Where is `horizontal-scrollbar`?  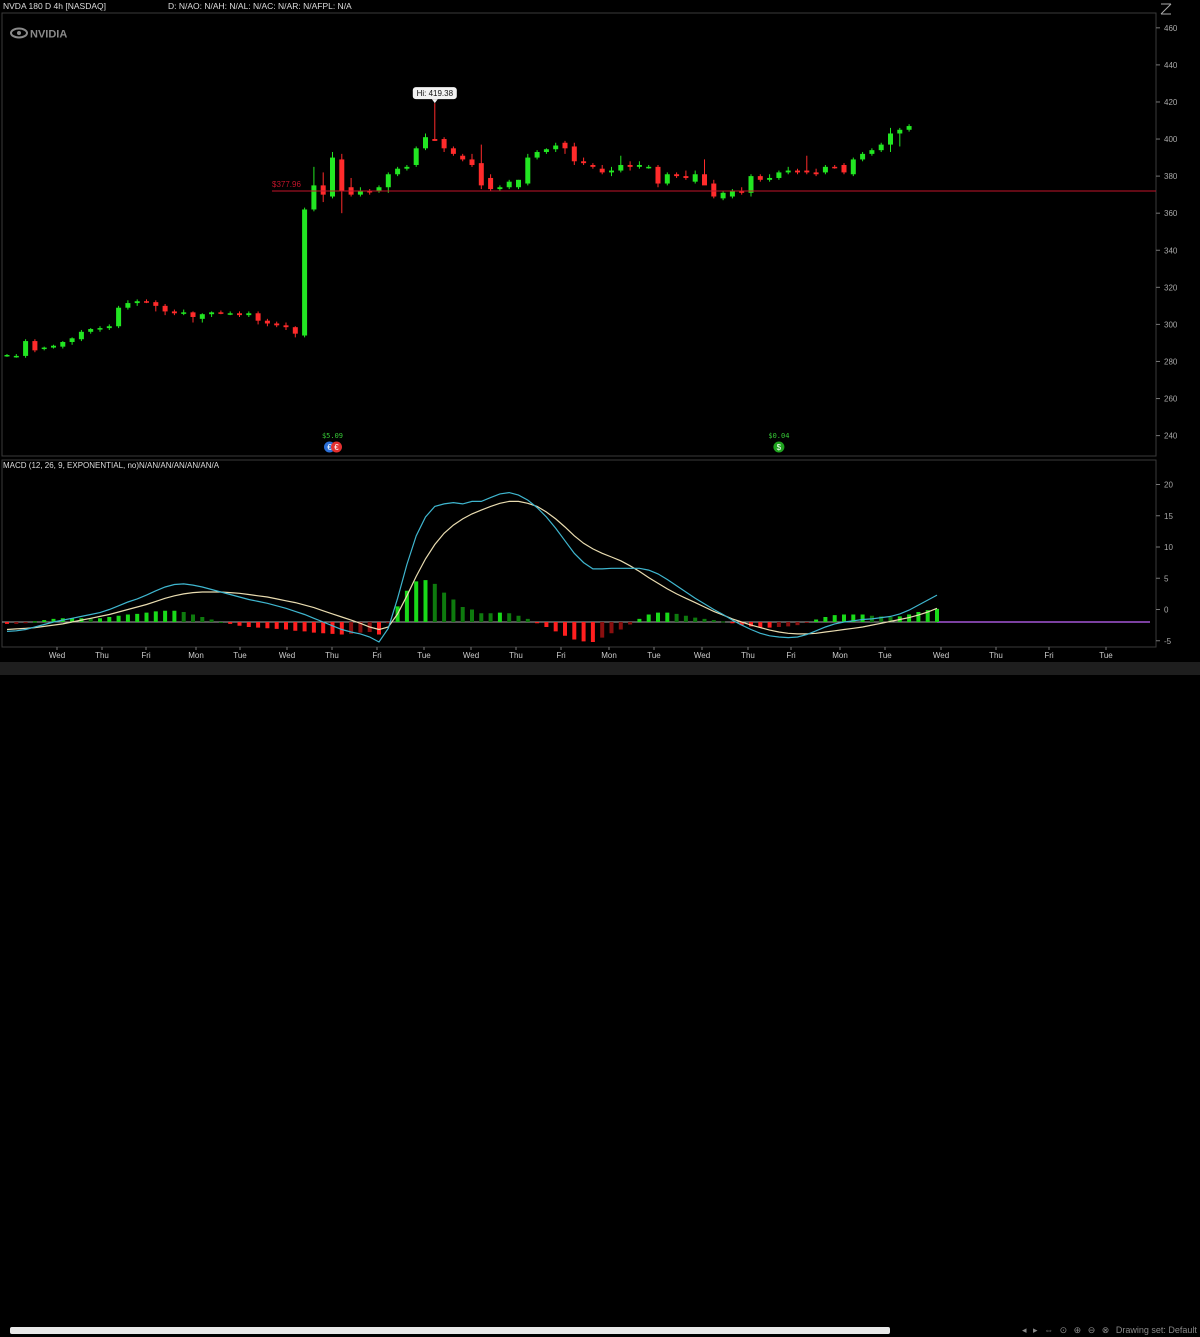
horizontal-scrollbar is located at coordinates (450, 1330).